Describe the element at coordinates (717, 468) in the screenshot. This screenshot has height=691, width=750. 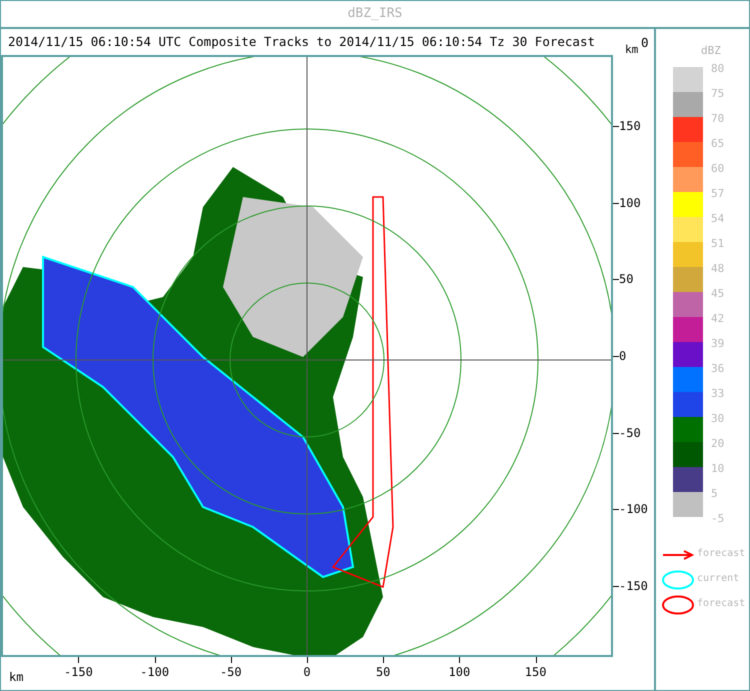
I see `scale-label: 10` at that location.